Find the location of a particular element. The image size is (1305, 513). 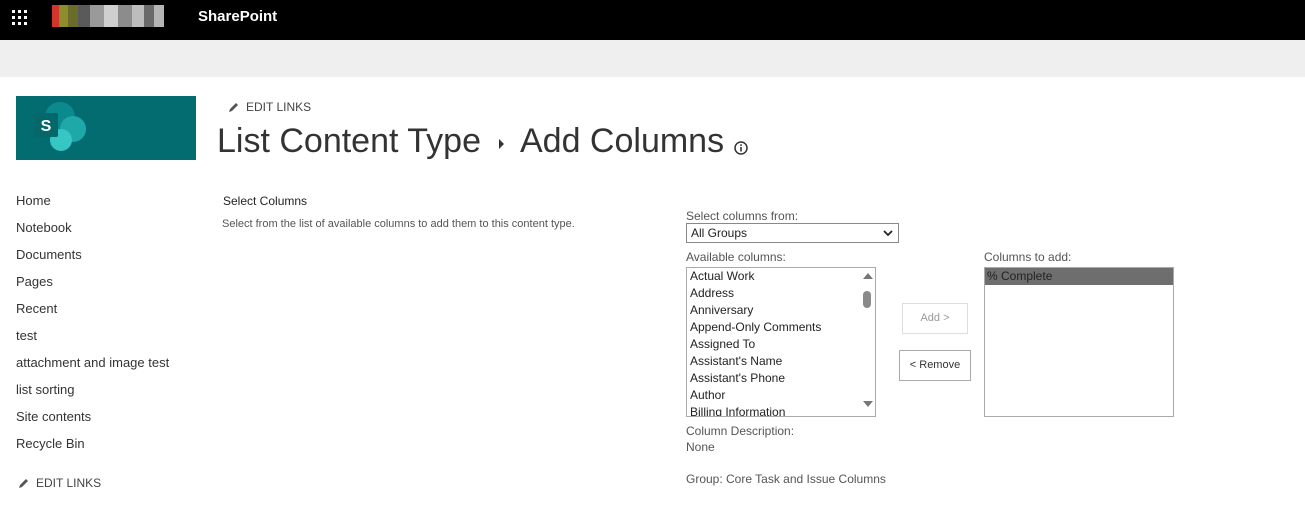

list-item: Billing Information is located at coordinates (781, 410).